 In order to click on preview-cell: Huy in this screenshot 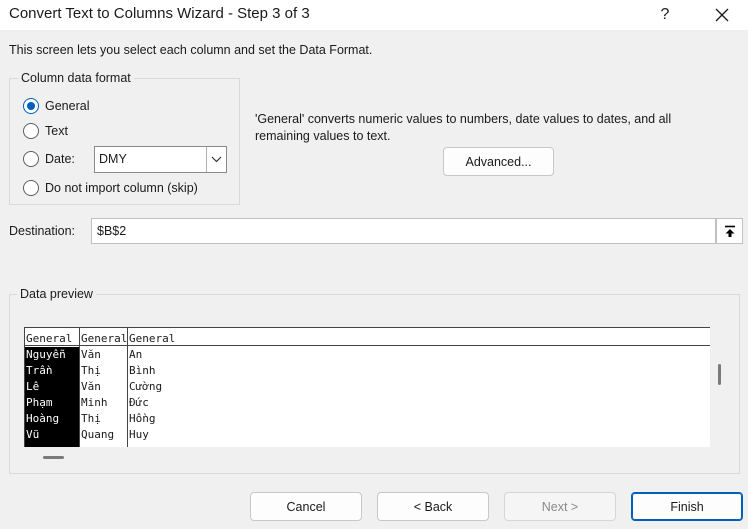, I will do `click(139, 434)`.